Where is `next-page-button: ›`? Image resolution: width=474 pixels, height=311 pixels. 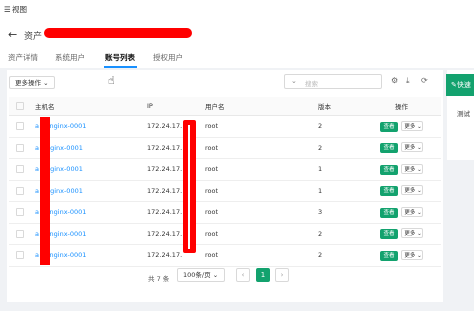 next-page-button: › is located at coordinates (282, 275).